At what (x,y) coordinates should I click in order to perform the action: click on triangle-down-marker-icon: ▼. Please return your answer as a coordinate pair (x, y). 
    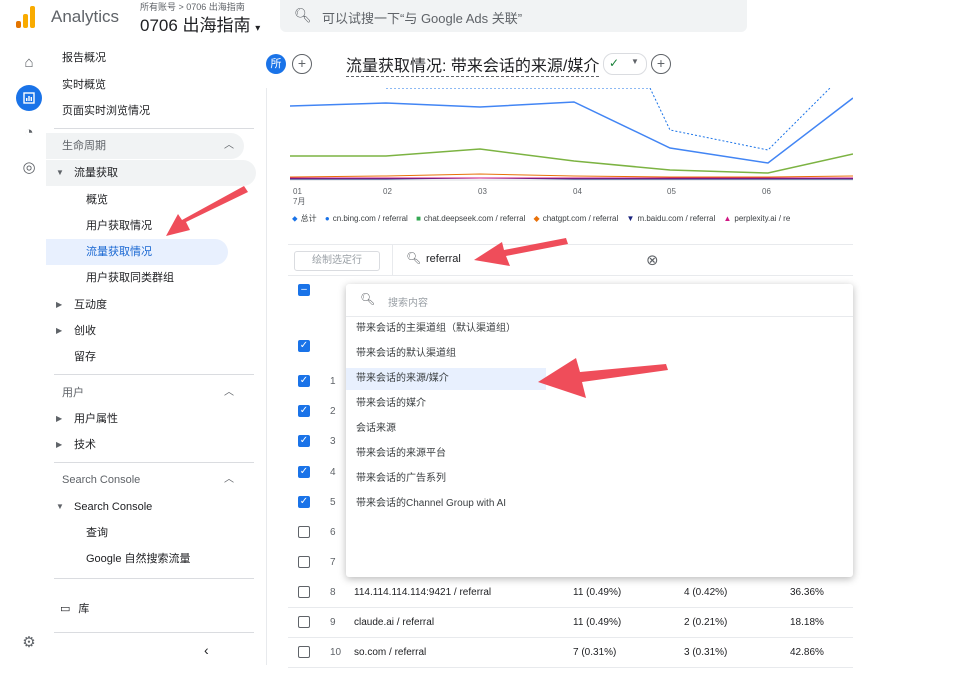
    Looking at the image, I should click on (630, 218).